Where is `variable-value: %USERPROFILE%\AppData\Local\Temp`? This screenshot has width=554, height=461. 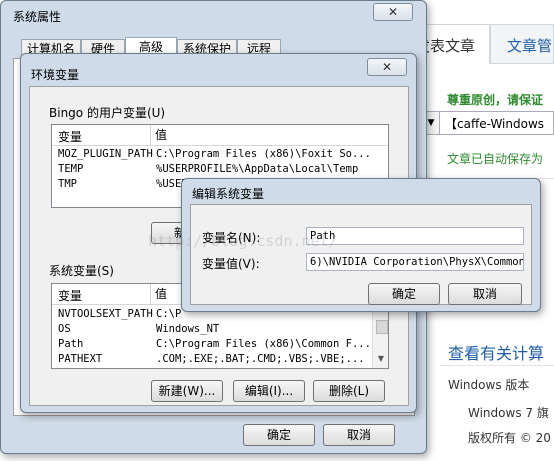 variable-value: %USERPROFILE%\AppData\Local\Temp is located at coordinates (257, 169).